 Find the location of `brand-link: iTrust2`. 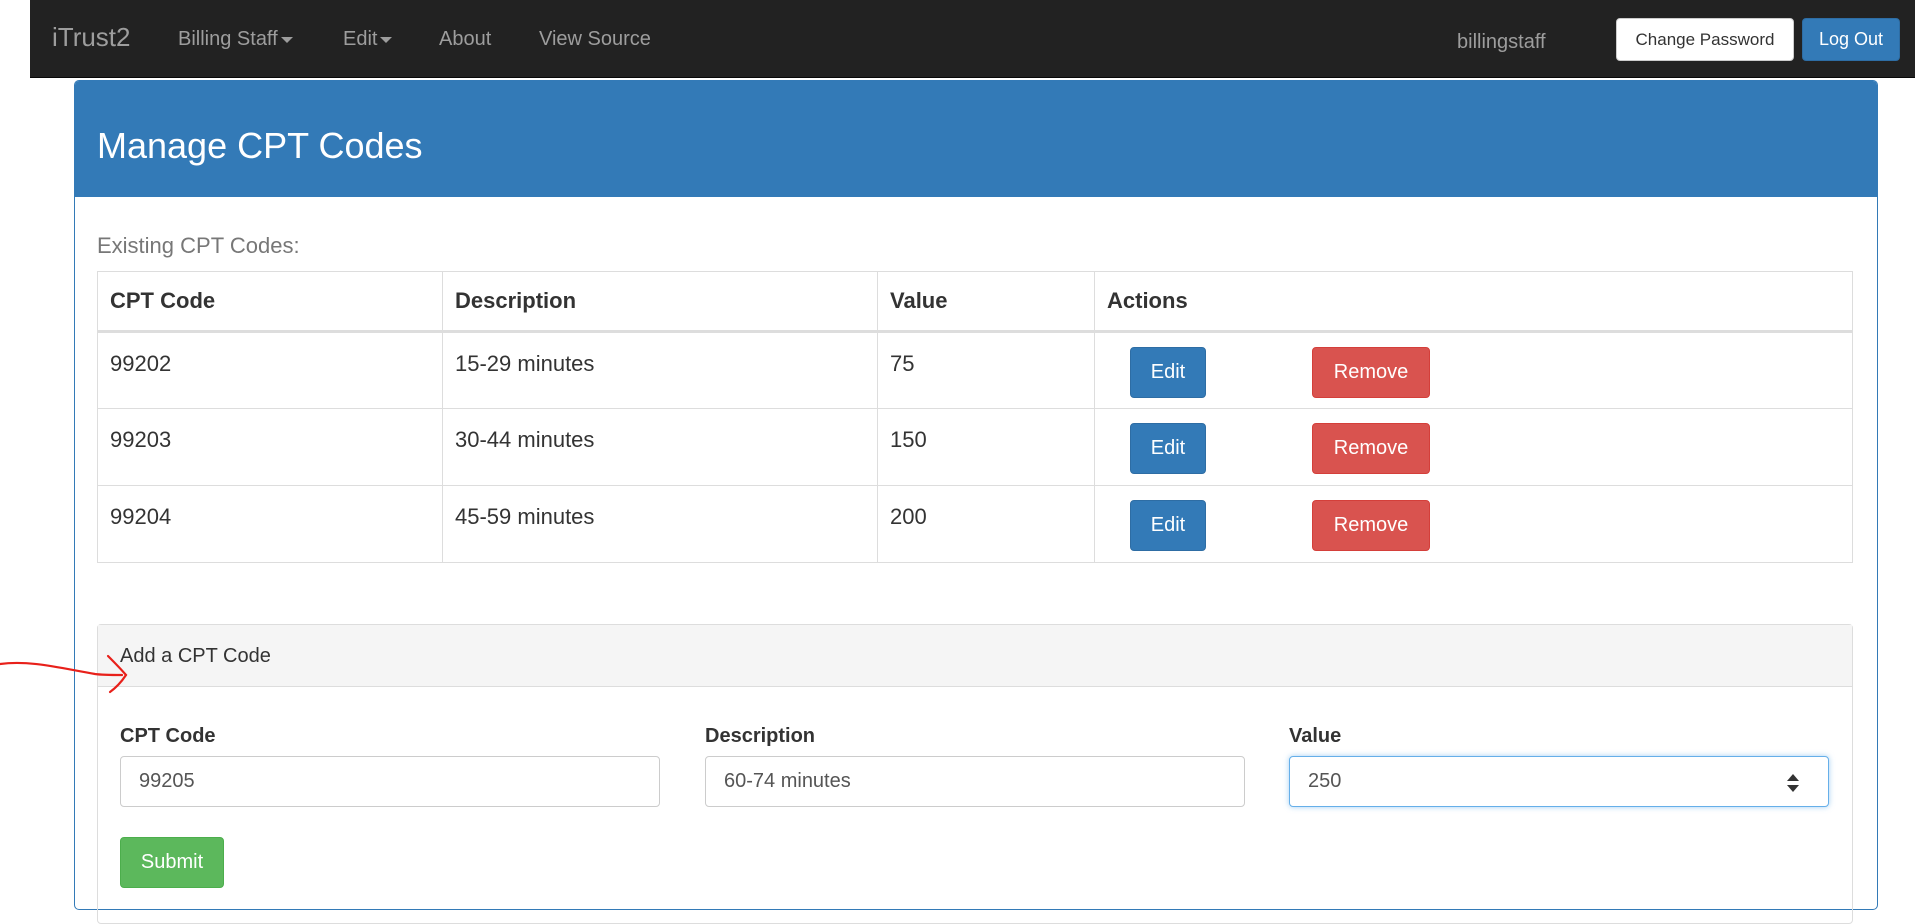

brand-link: iTrust2 is located at coordinates (91, 37).